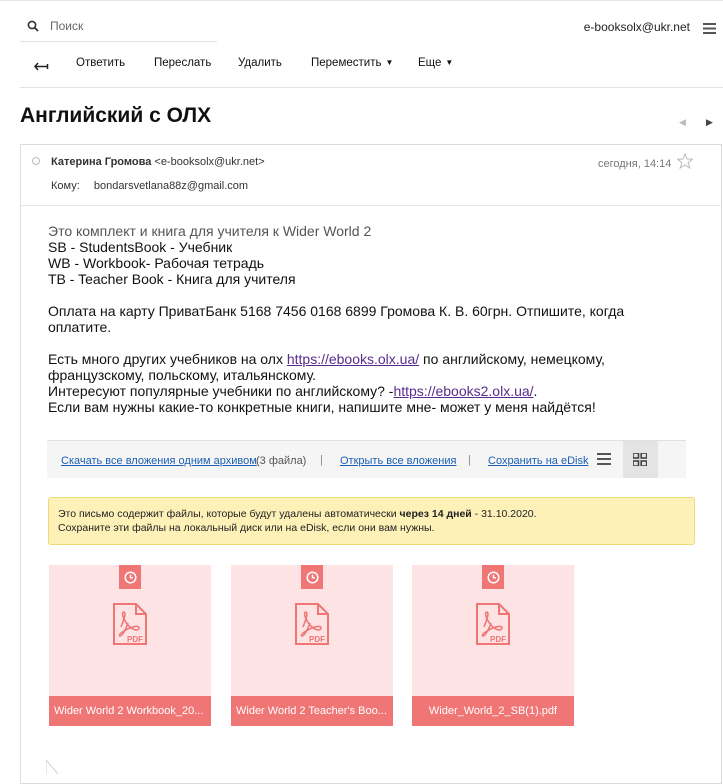 The image size is (723, 784). Describe the element at coordinates (538, 461) in the screenshot. I see `save-edisk-link: Сохранить на eDisk` at that location.